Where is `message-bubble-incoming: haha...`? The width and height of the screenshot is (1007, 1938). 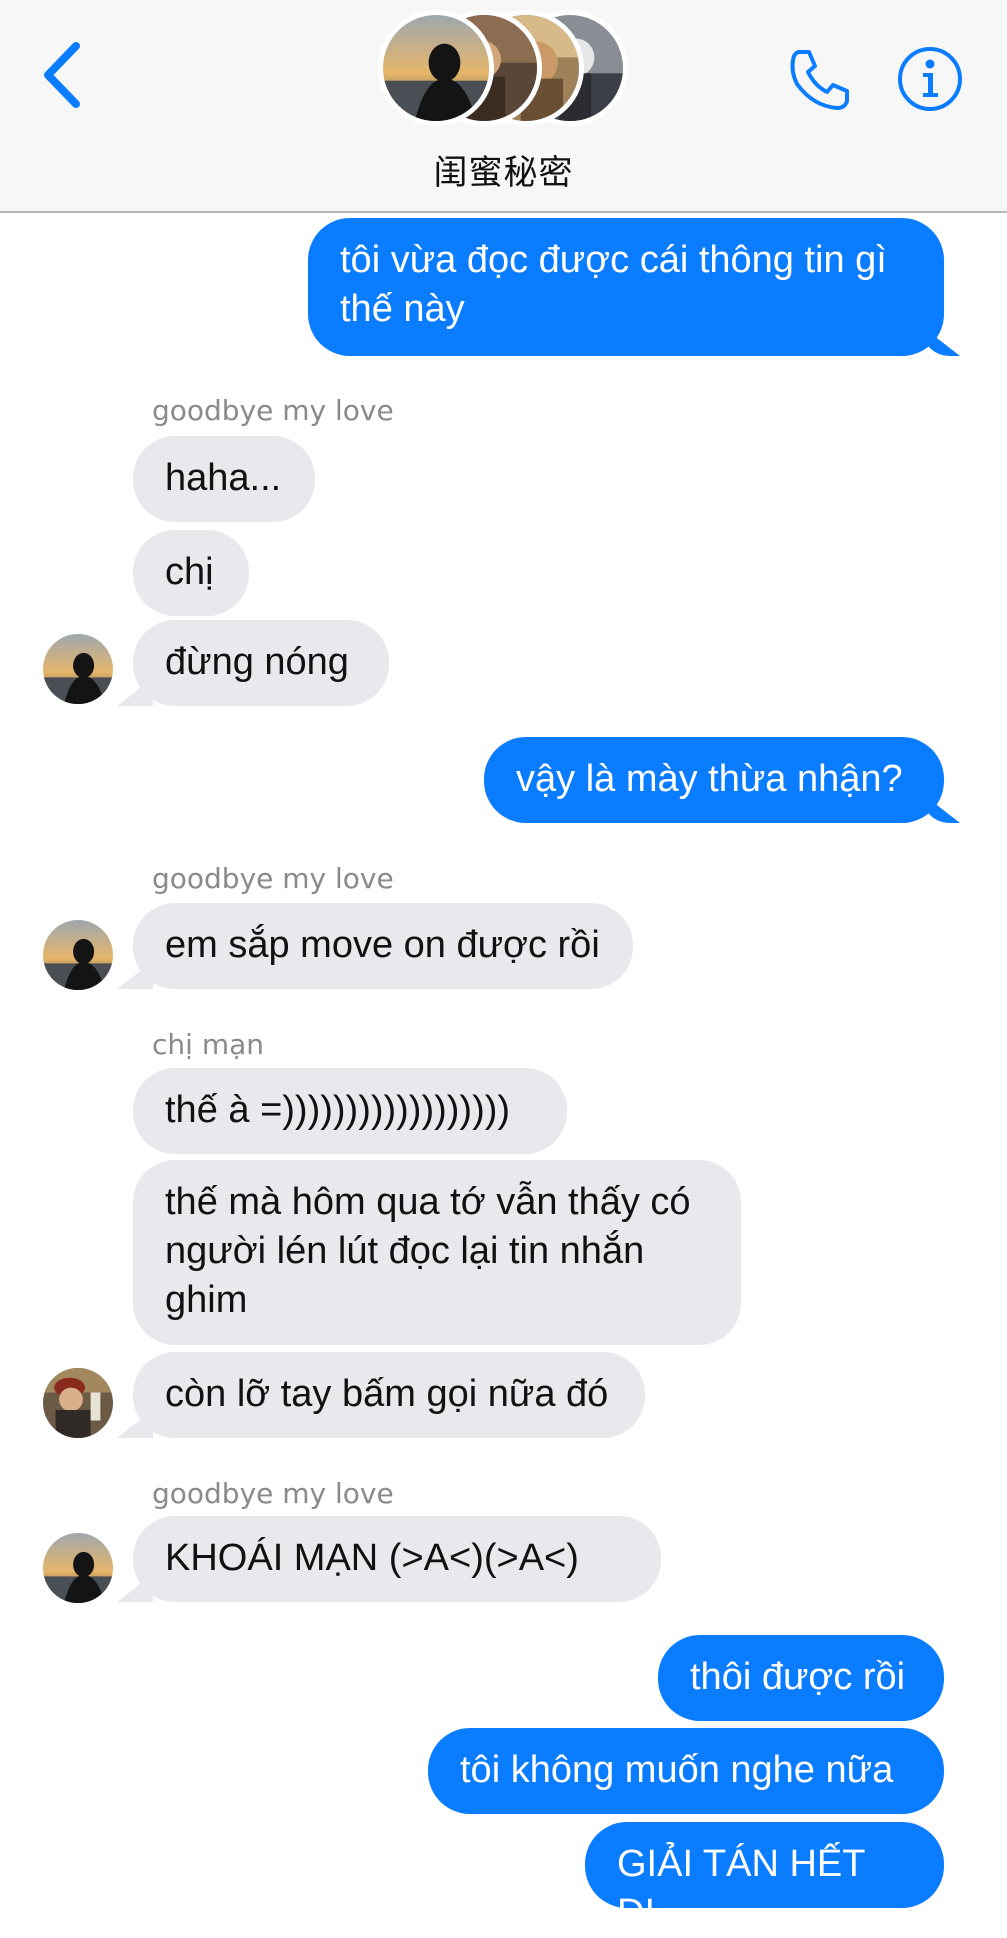 message-bubble-incoming: haha... is located at coordinates (224, 479).